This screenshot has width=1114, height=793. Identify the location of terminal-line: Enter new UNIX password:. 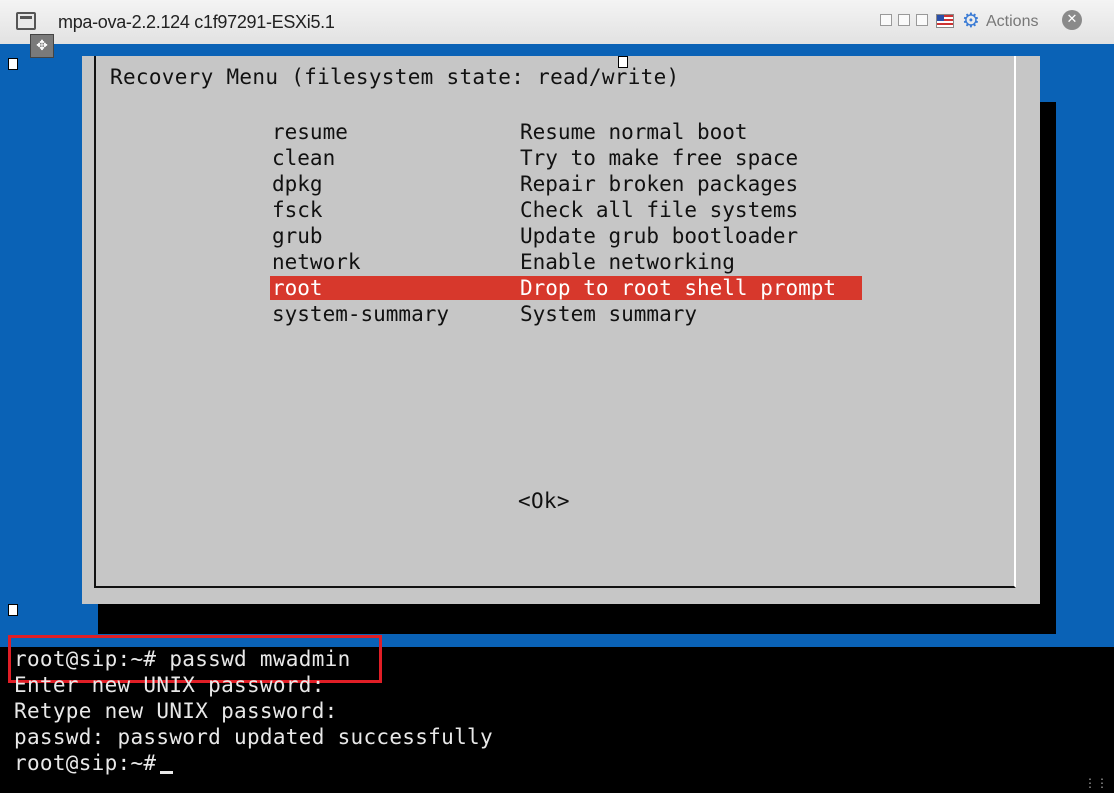
(169, 685).